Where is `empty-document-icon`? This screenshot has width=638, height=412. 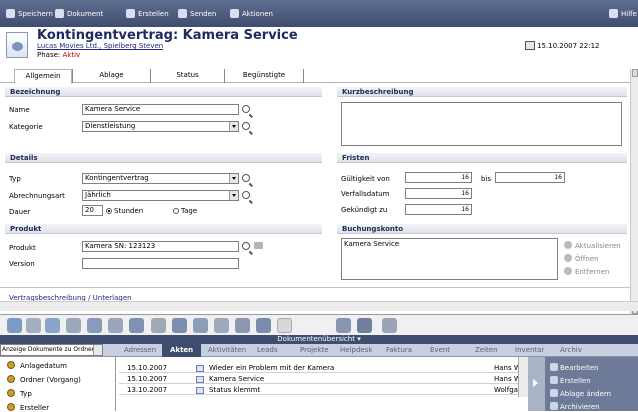
empty-document-icon is located at coordinates (284, 325).